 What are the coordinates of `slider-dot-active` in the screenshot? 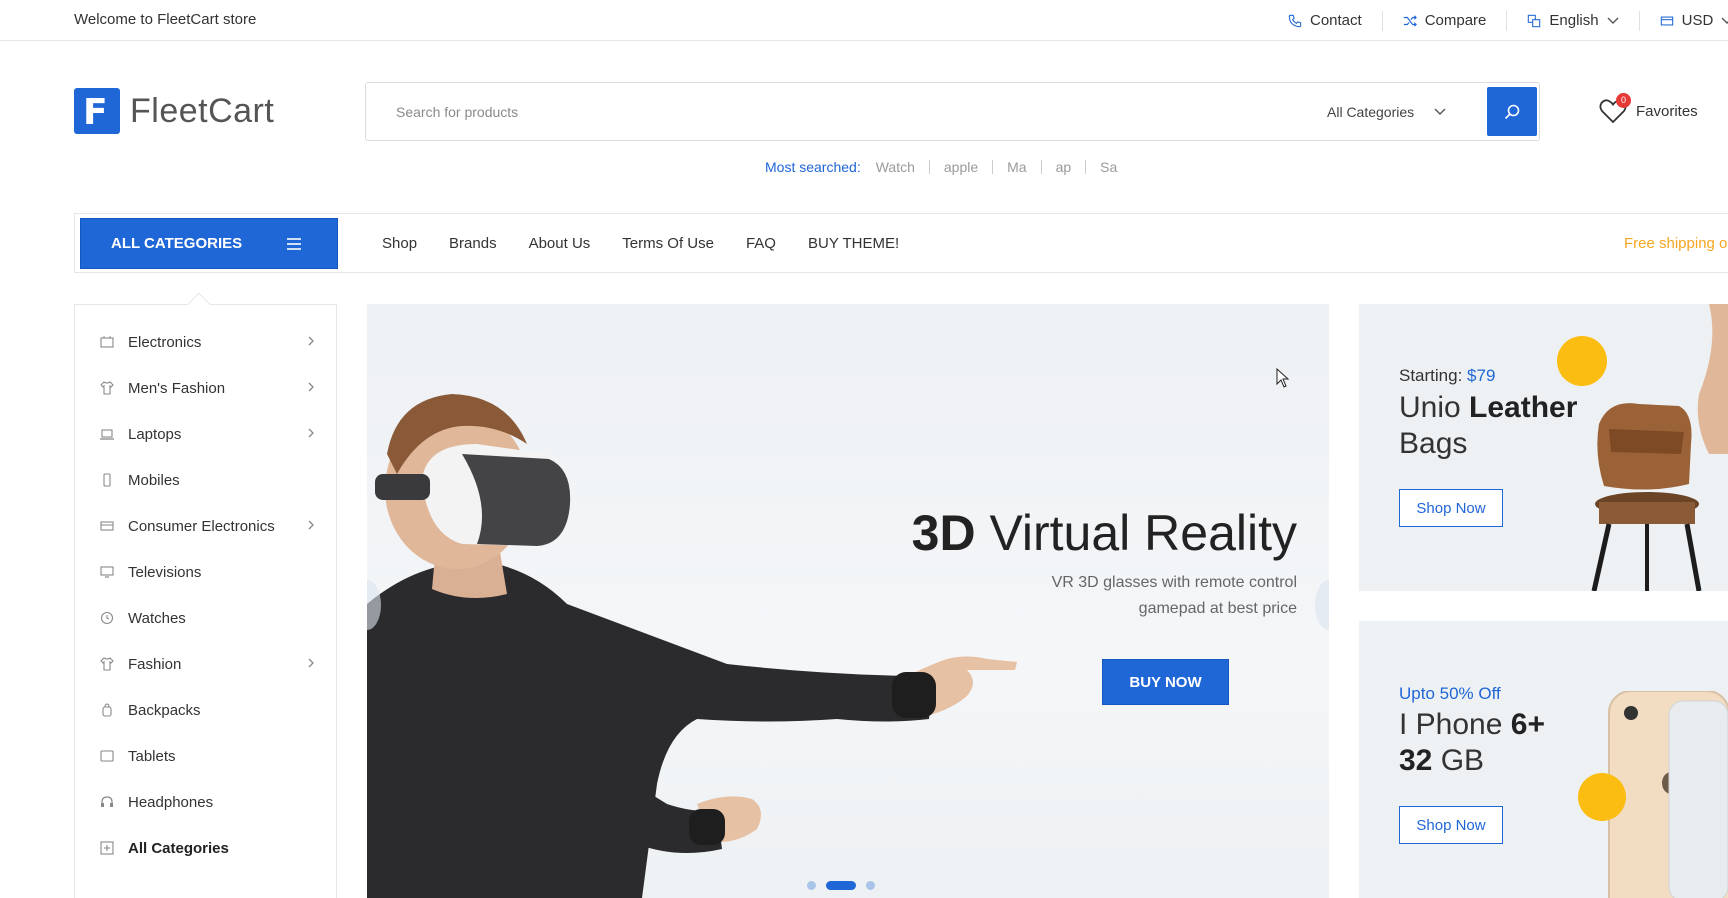 It's located at (841, 885).